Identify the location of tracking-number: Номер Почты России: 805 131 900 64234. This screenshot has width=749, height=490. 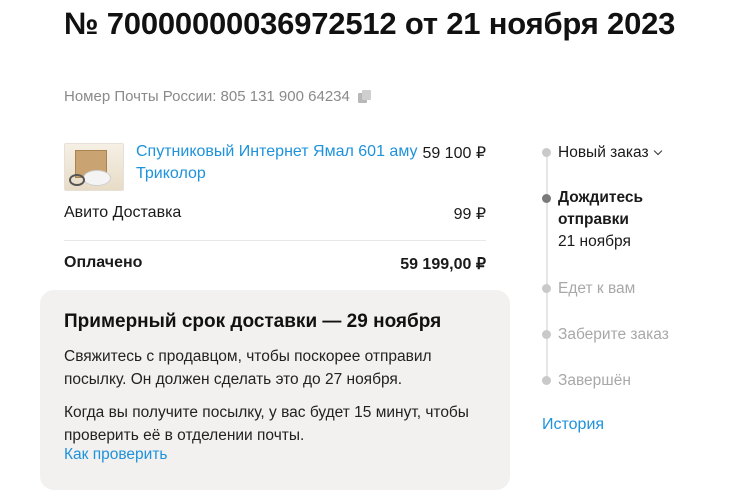
(218, 96).